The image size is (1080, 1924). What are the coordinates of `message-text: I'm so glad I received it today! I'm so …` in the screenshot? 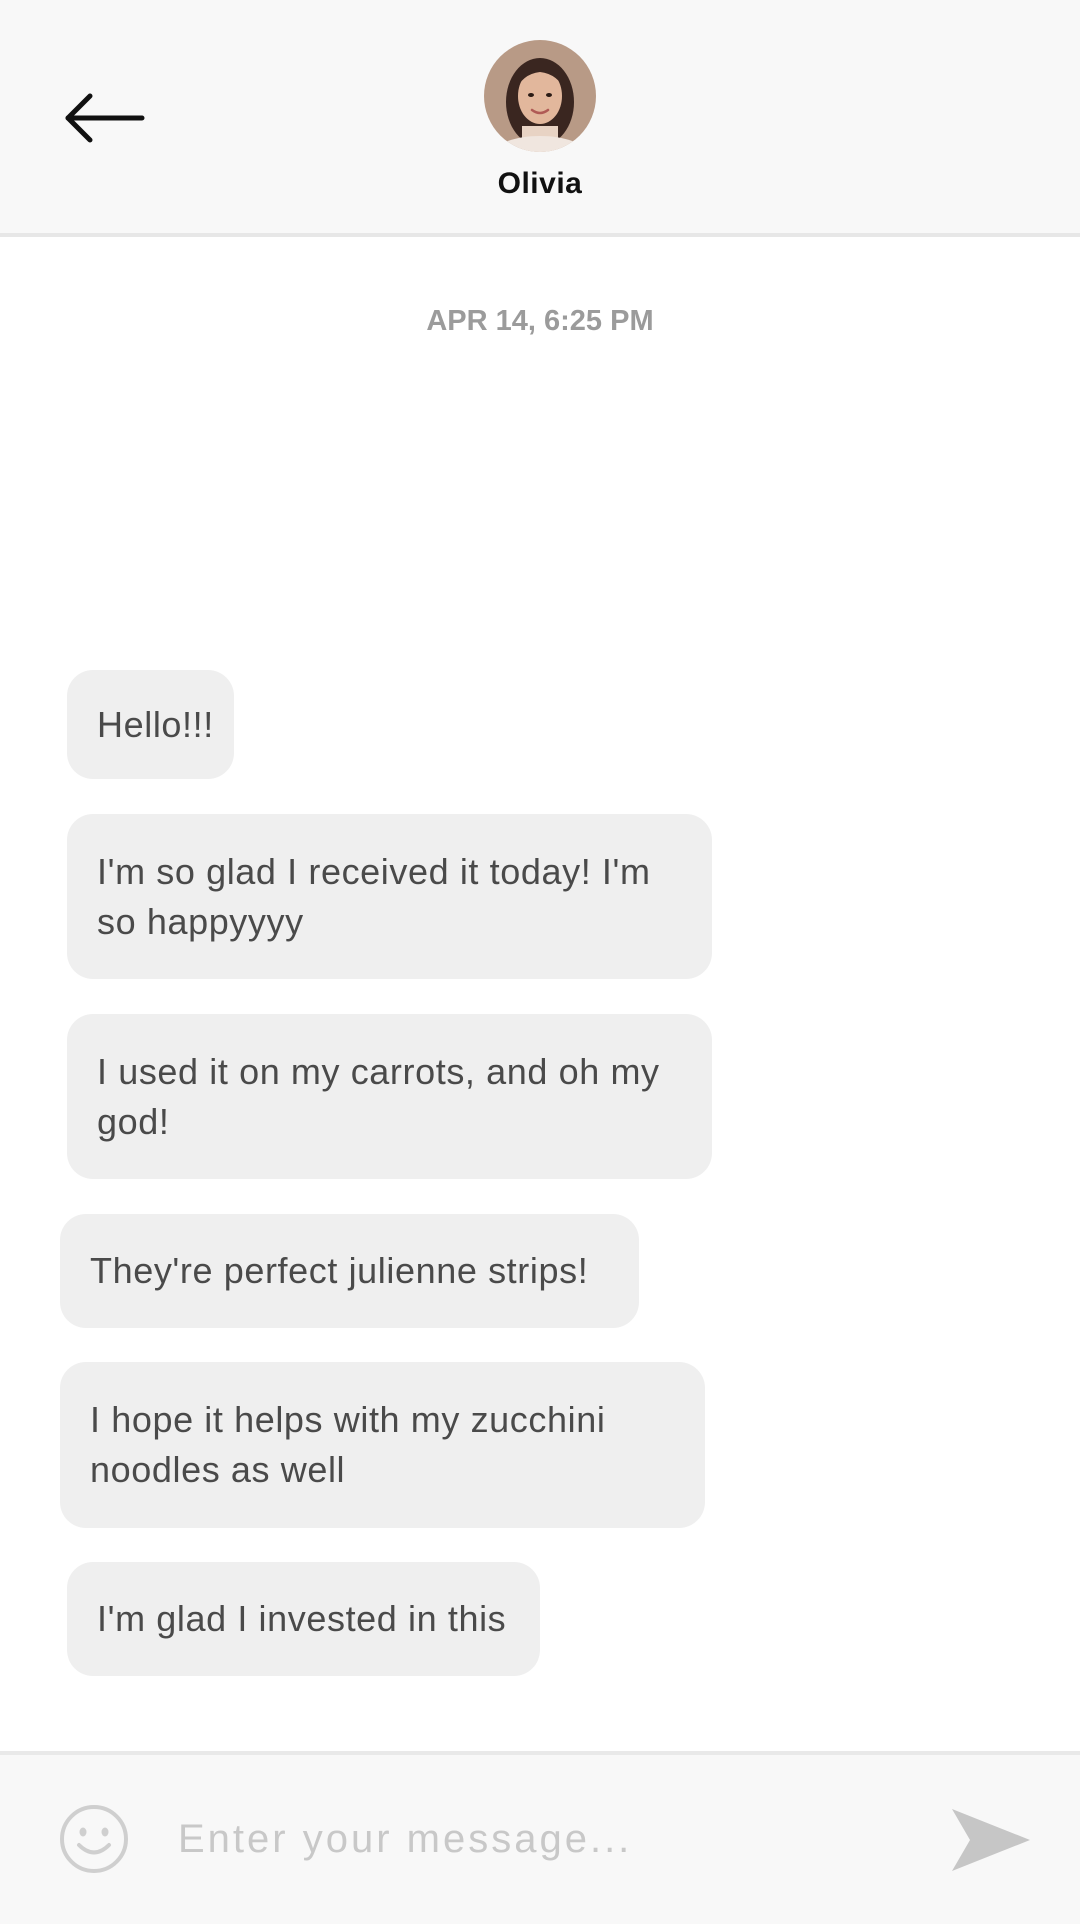 It's located at (374, 896).